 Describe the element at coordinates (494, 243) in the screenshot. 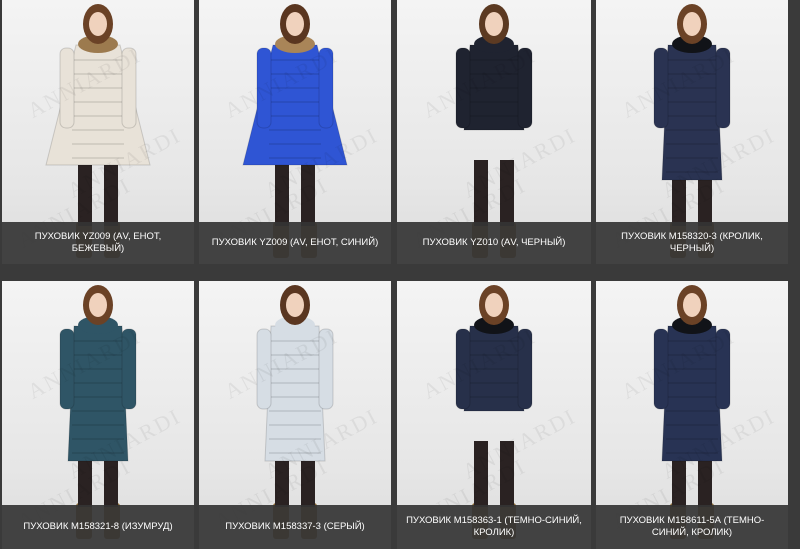

I see `product-title: ПУХОВИК YZ010 (АV, ЧЕРНЫЙ)` at that location.